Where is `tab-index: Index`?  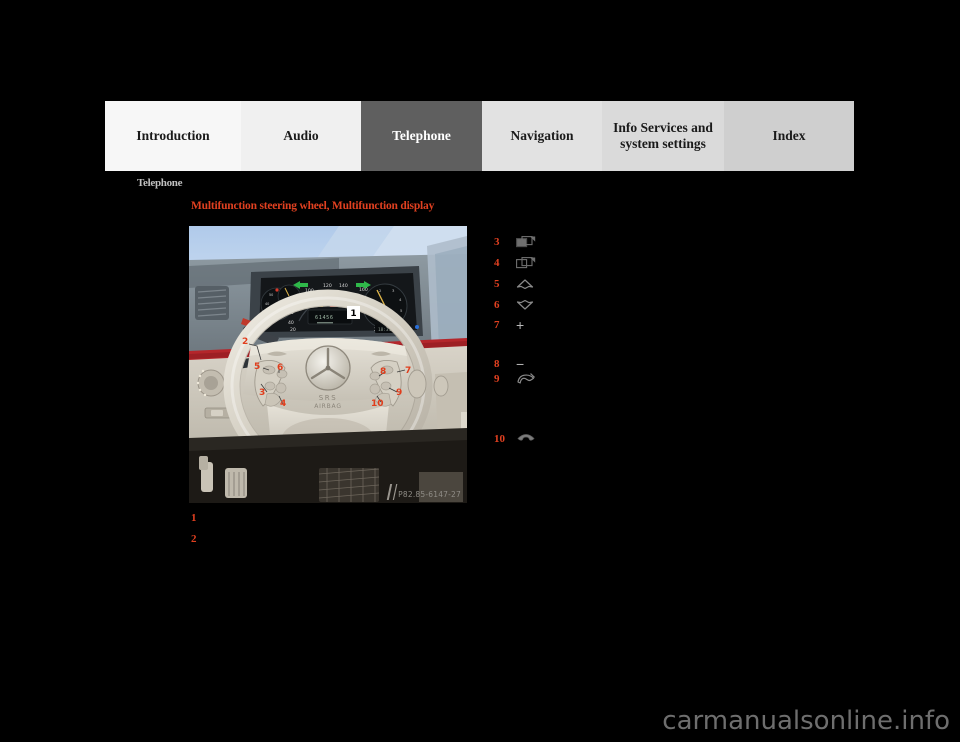
tab-index: Index is located at coordinates (789, 136).